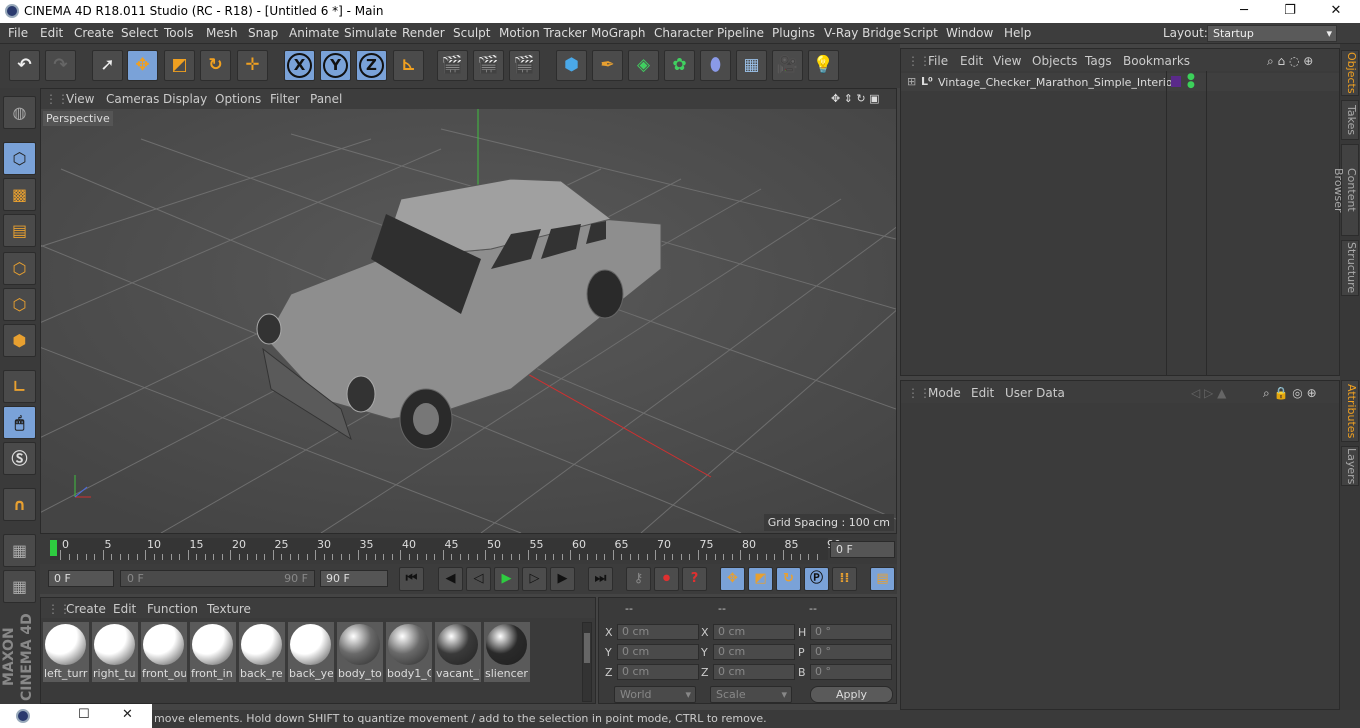  What do you see at coordinates (19, 340) in the screenshot?
I see `polygons-mode-button: ⬢` at bounding box center [19, 340].